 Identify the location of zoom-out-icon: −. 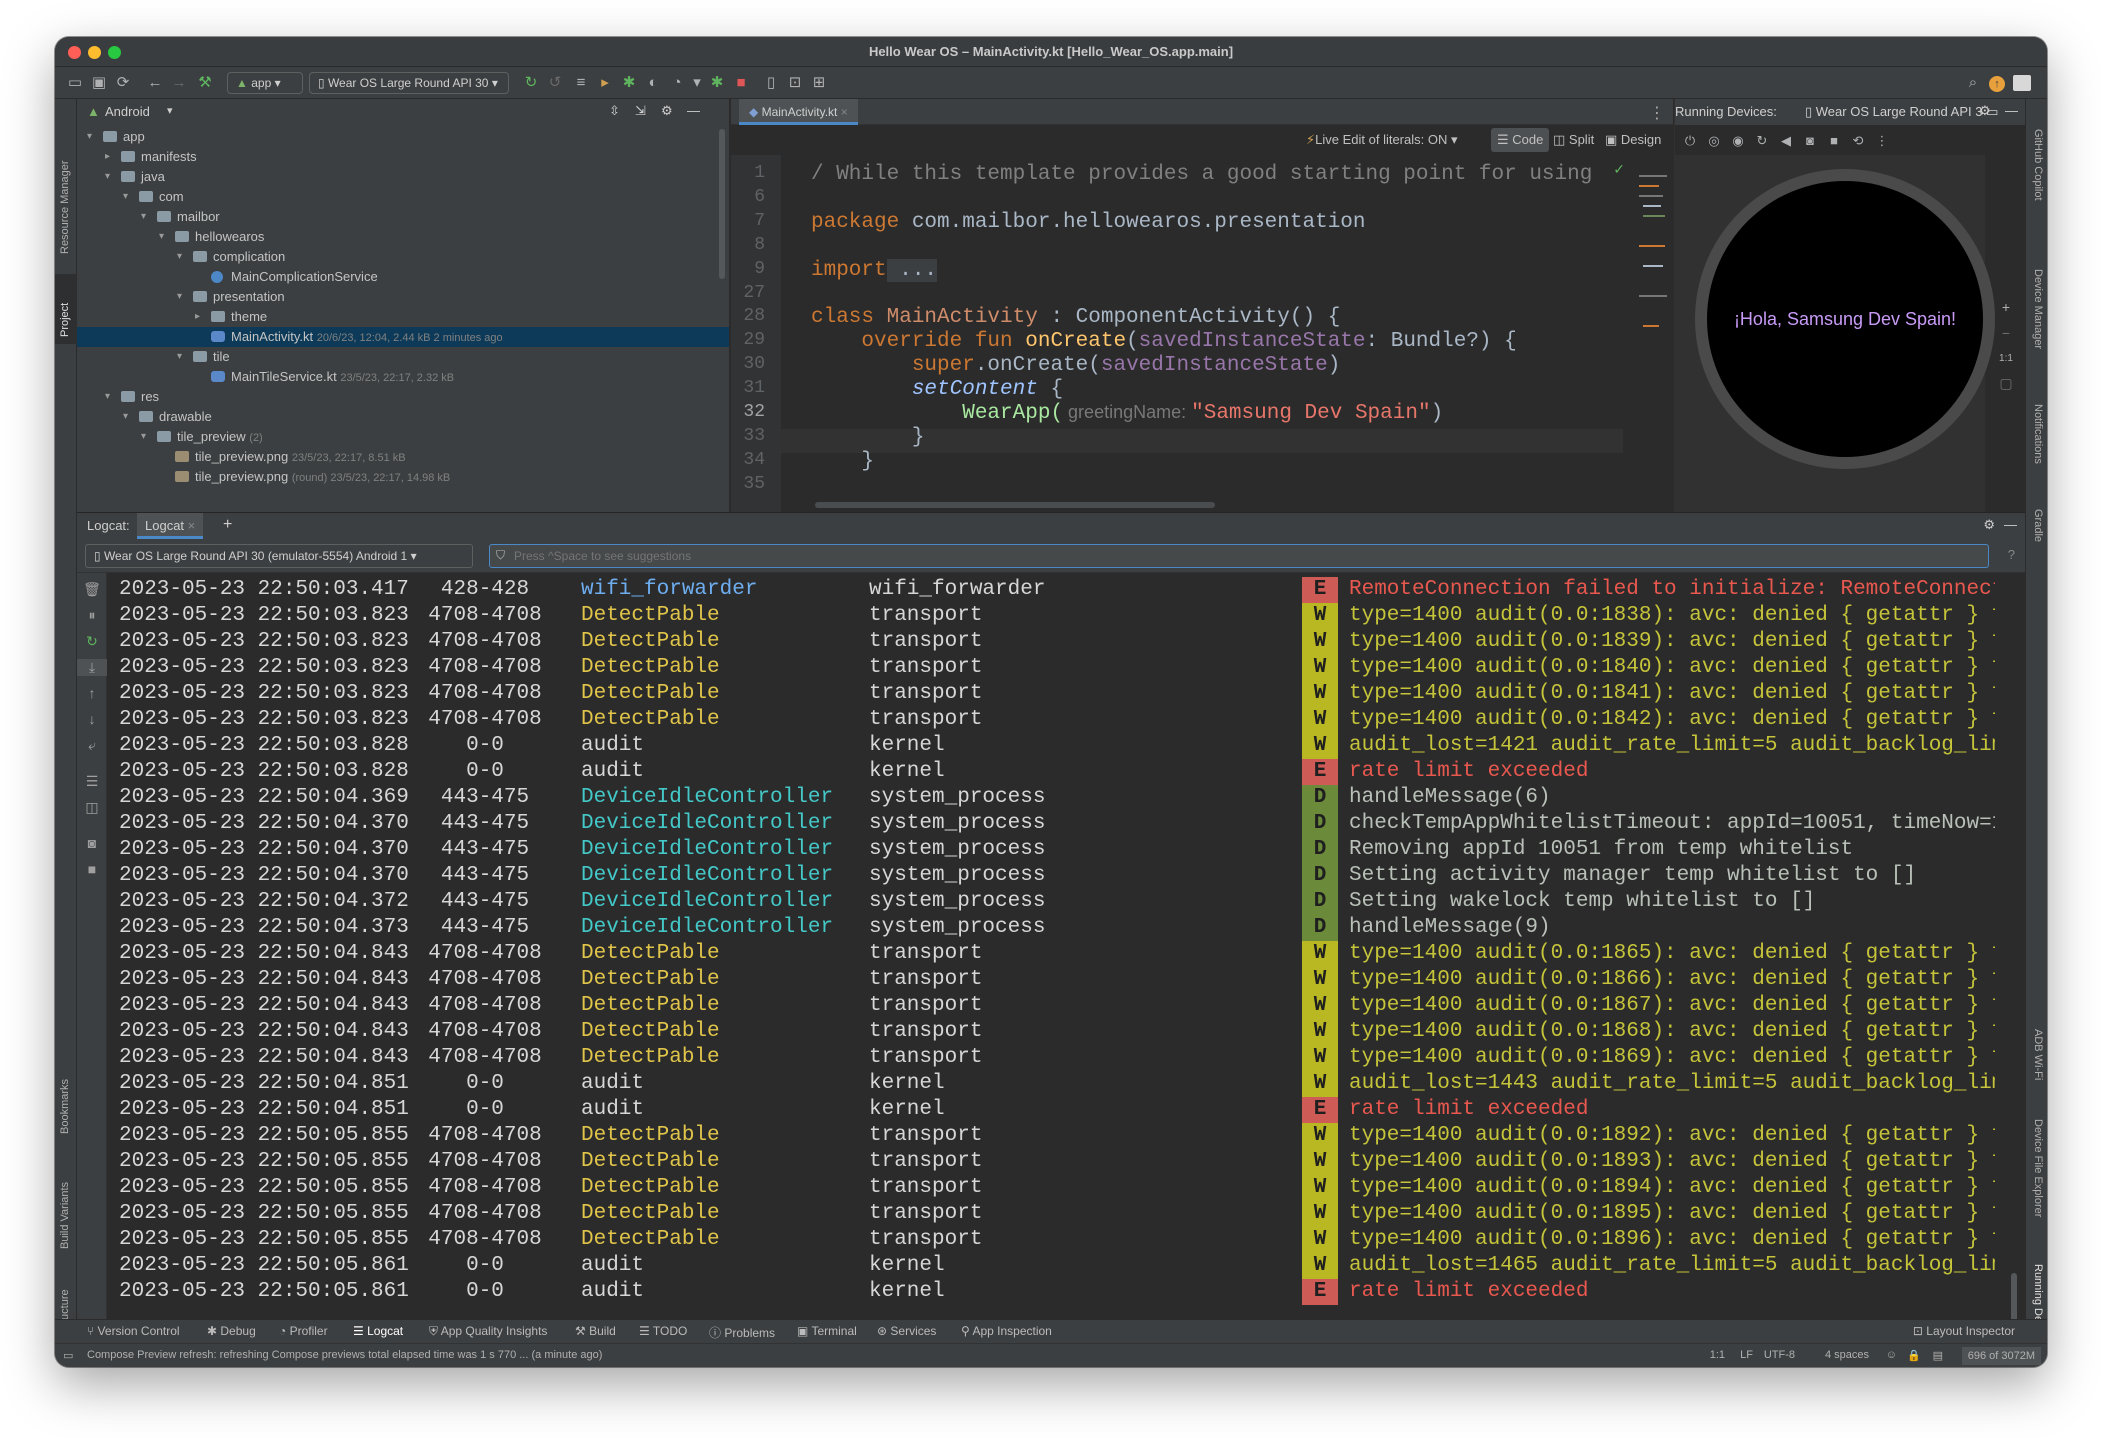
(2006, 333).